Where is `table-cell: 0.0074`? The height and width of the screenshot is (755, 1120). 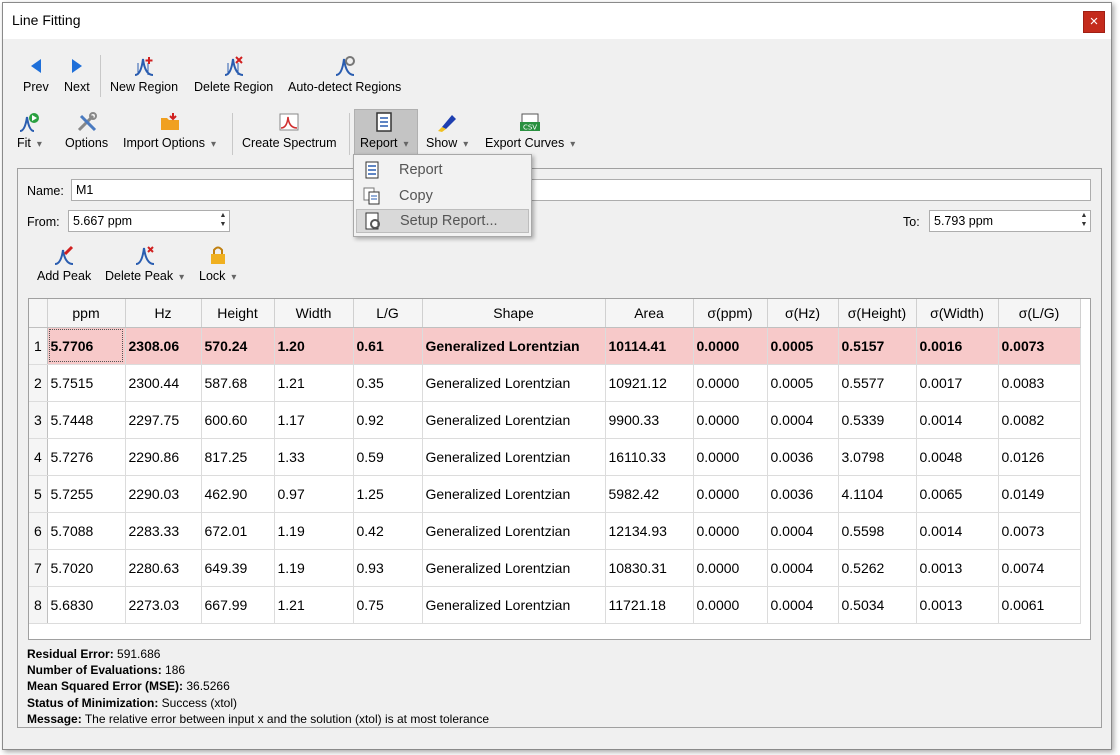 table-cell: 0.0074 is located at coordinates (1039, 568).